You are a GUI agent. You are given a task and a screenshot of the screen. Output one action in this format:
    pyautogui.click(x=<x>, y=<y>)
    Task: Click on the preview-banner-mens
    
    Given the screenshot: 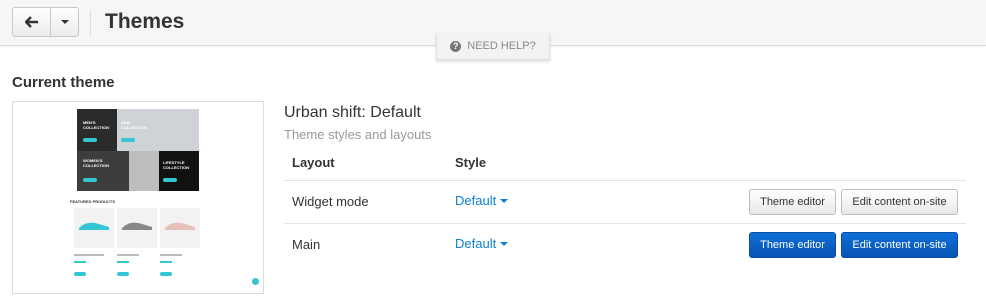 What is the action you would take?
    pyautogui.click(x=97, y=130)
    